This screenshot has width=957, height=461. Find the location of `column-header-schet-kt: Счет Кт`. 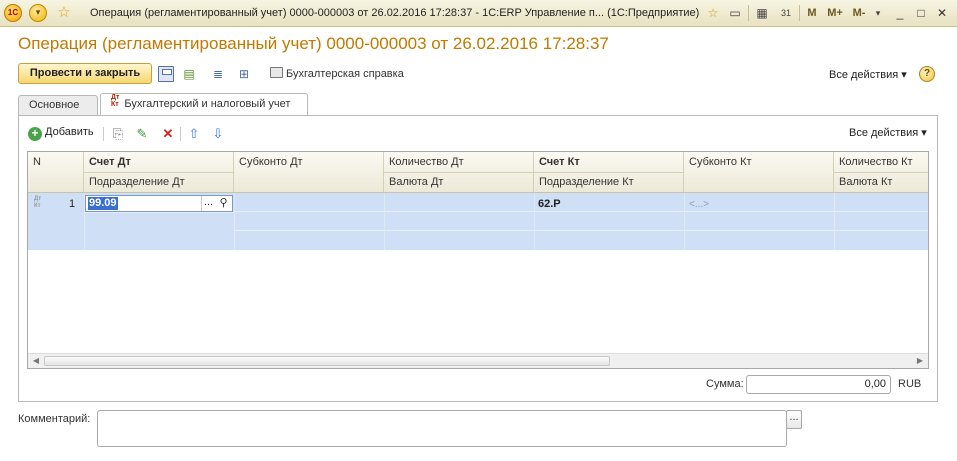

column-header-schet-kt: Счет Кт is located at coordinates (609, 162).